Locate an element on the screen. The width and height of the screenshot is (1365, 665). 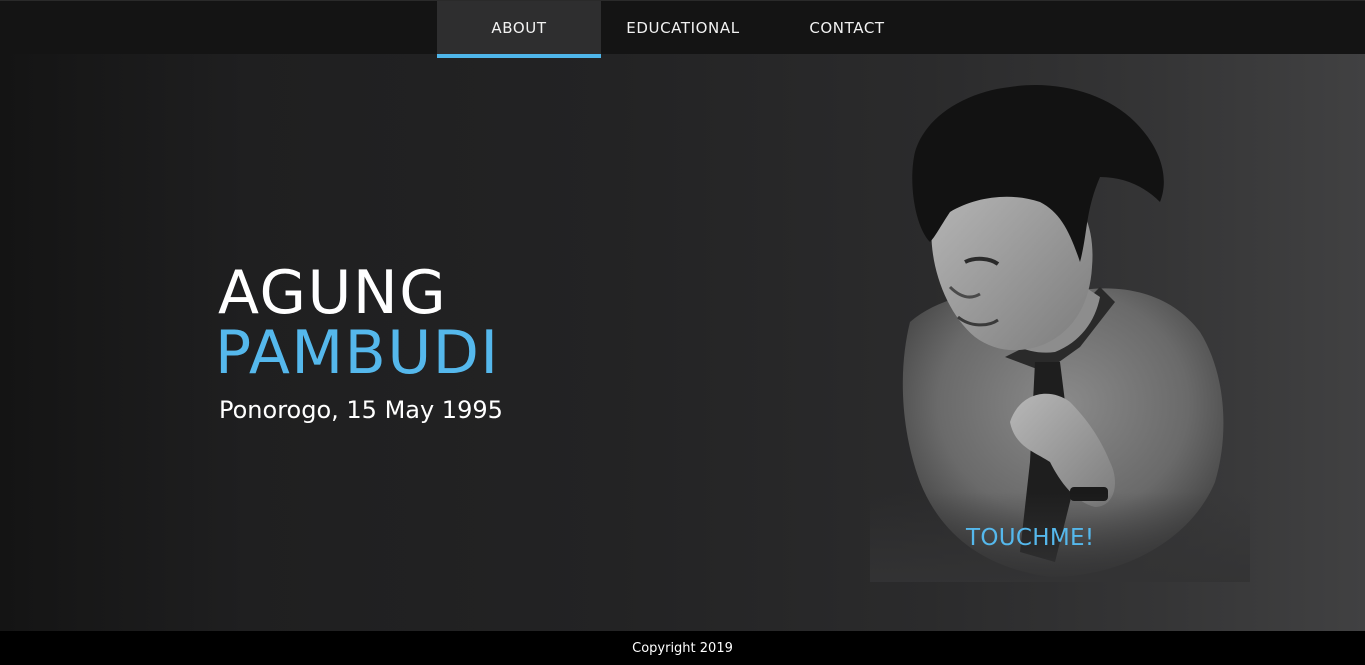
top-navigation: ABOUT EDUCATIONAL CONTACT is located at coordinates (682, 29).